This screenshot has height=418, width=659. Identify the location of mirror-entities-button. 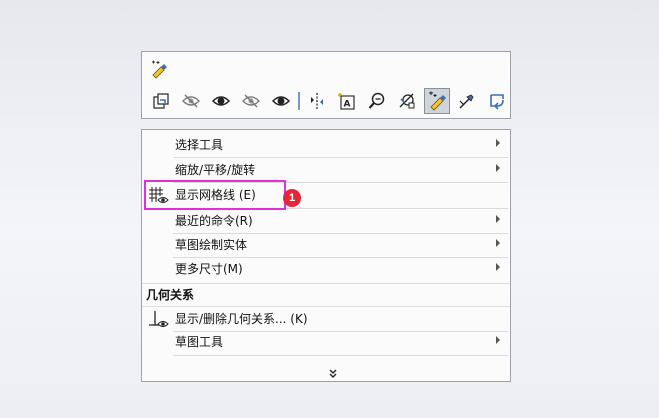
(317, 101).